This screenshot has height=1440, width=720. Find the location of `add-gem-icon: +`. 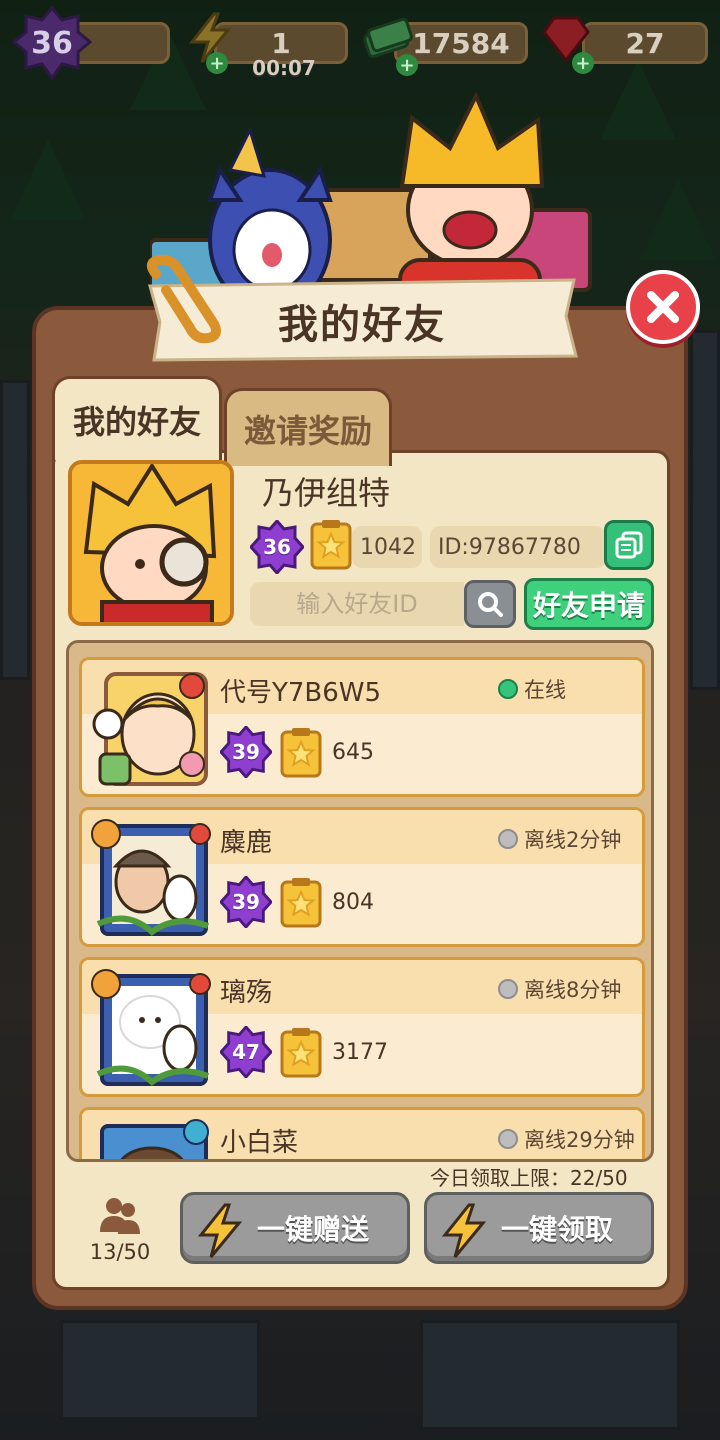

add-gem-icon: + is located at coordinates (583, 63).